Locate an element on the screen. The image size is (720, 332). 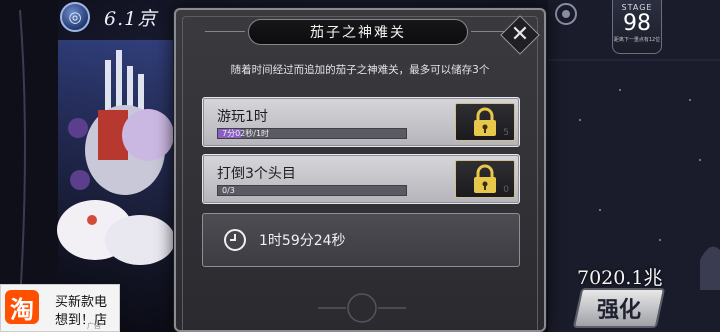
task-lock: 5 is located at coordinates (485, 122).